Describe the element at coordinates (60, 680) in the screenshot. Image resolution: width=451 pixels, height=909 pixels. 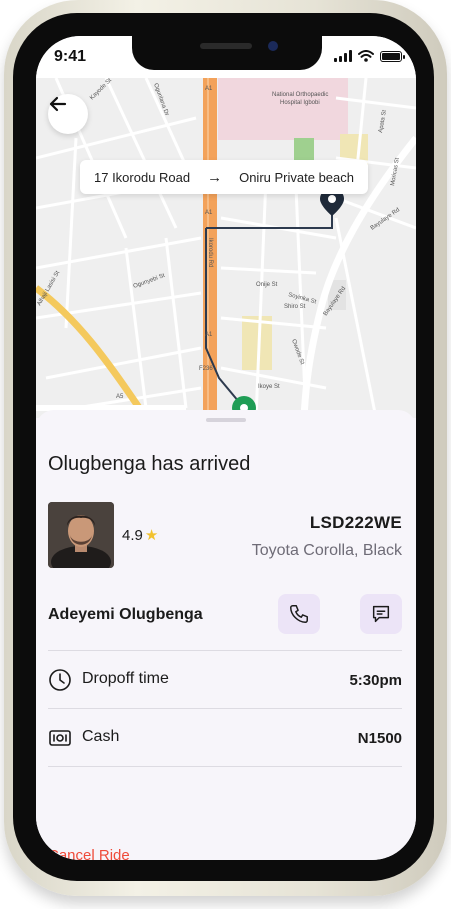
I see `clock-icon` at that location.